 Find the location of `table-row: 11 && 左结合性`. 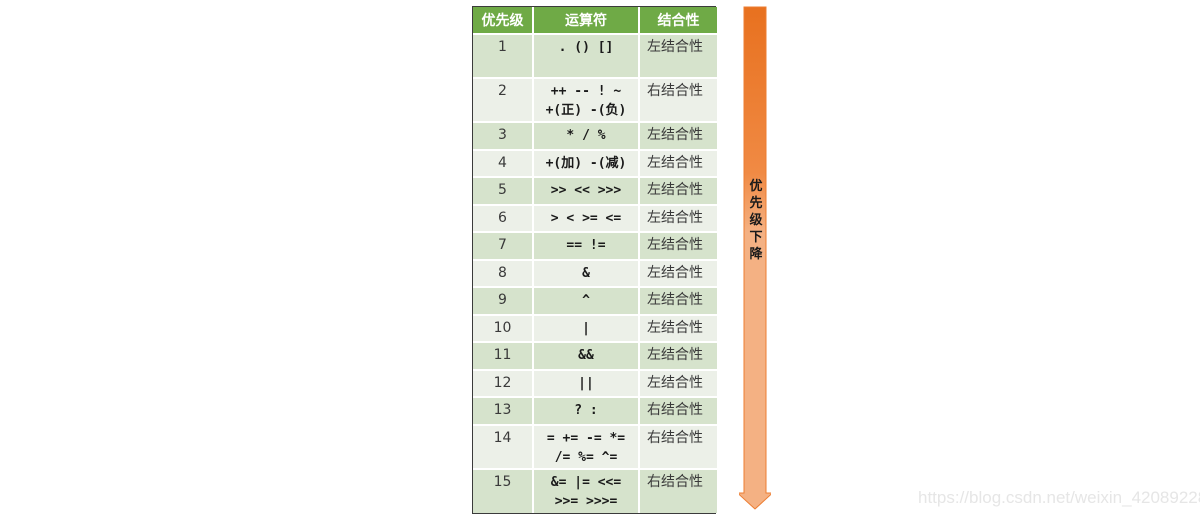

table-row: 11 && 左结合性 is located at coordinates (595, 356).